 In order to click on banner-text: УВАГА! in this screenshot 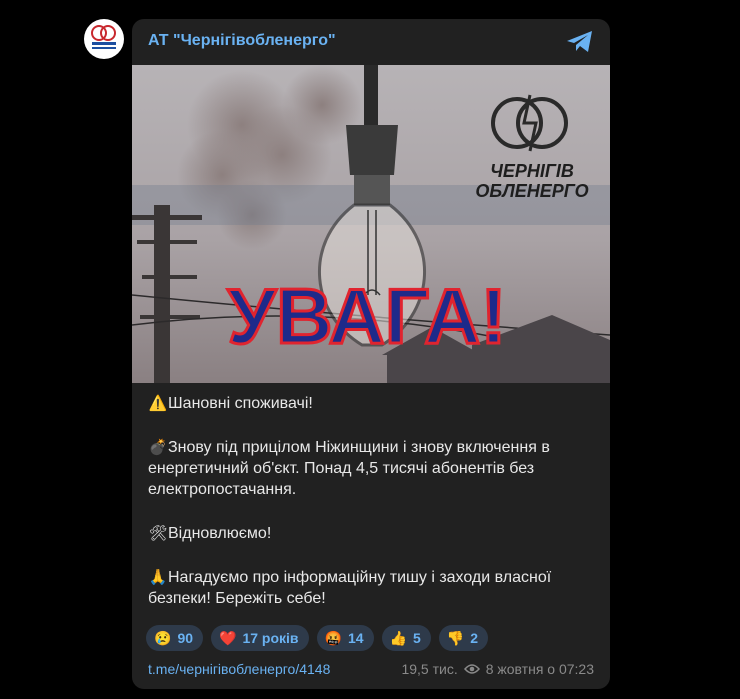, I will do `click(367, 316)`.